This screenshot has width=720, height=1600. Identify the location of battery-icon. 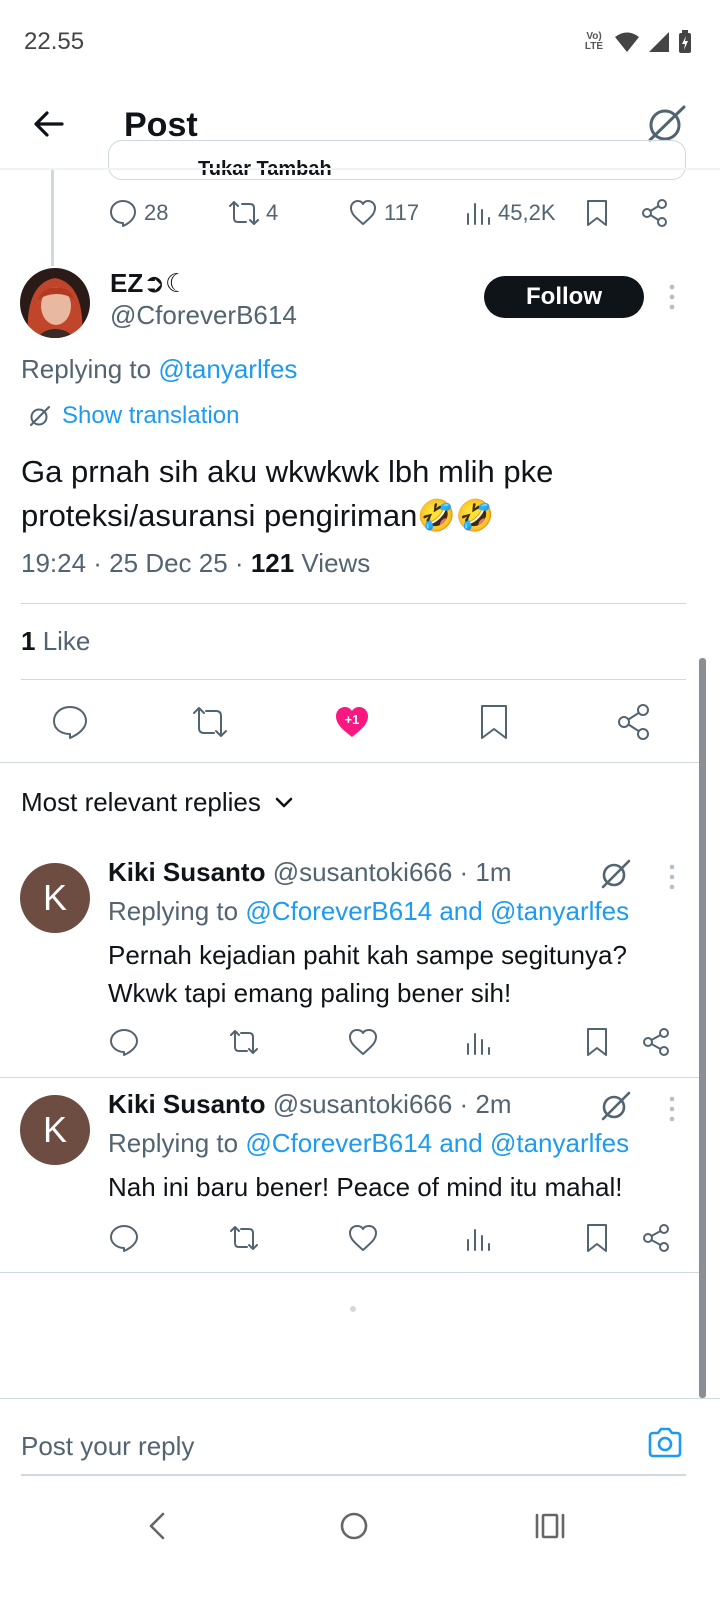
(685, 41).